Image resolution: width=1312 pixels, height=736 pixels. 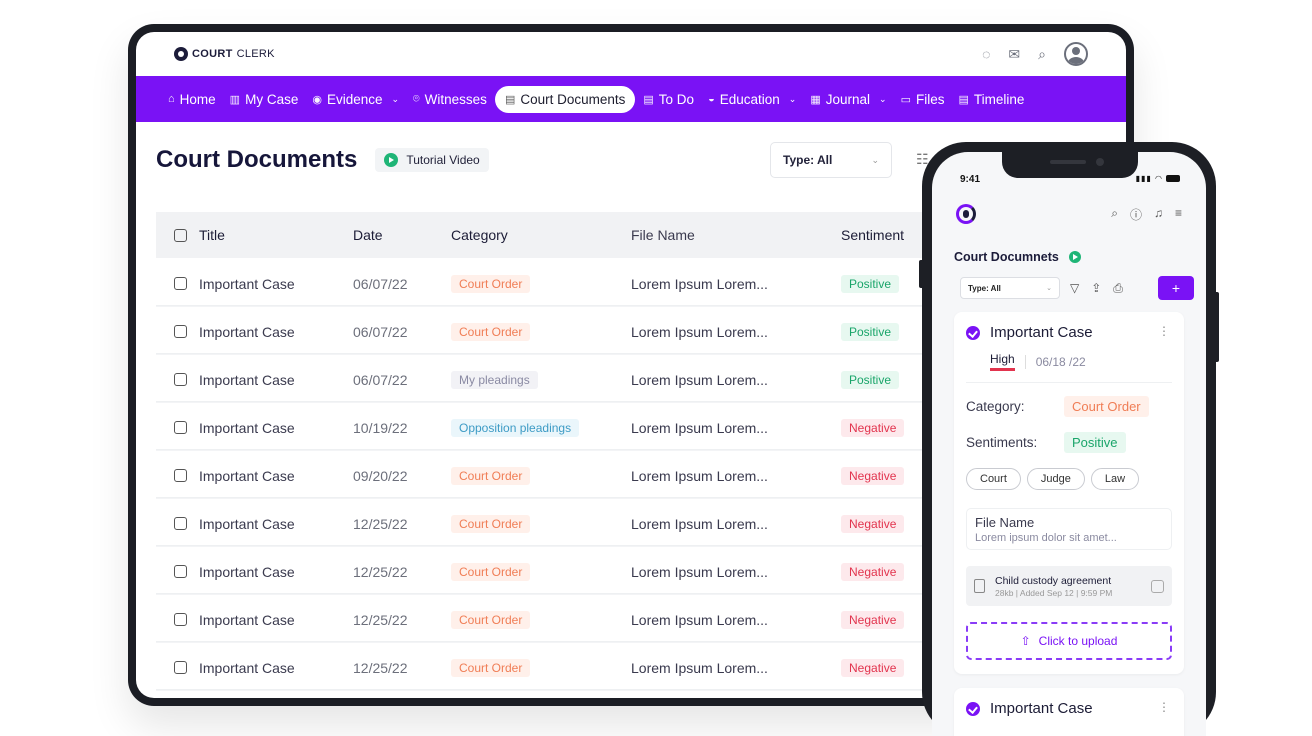 What do you see at coordinates (416, 98) in the screenshot?
I see `nav-icon: ⌾` at bounding box center [416, 98].